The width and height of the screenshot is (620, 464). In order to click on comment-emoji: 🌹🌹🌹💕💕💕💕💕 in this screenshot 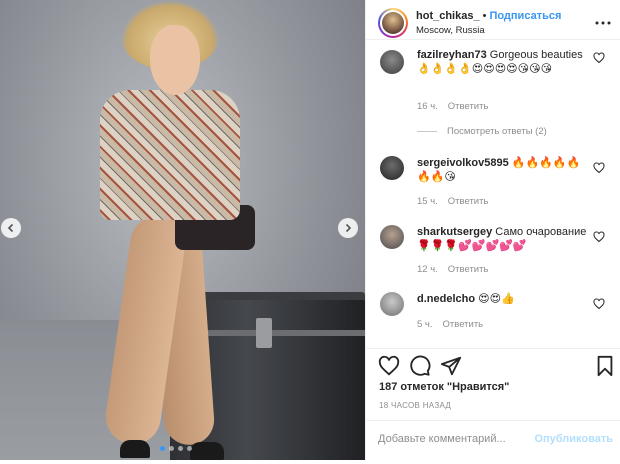, I will do `click(472, 246)`.